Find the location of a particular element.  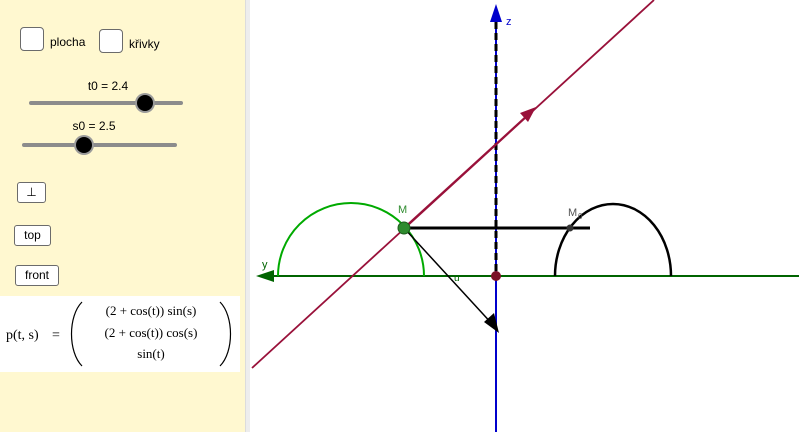

point-M0 is located at coordinates (570, 228).